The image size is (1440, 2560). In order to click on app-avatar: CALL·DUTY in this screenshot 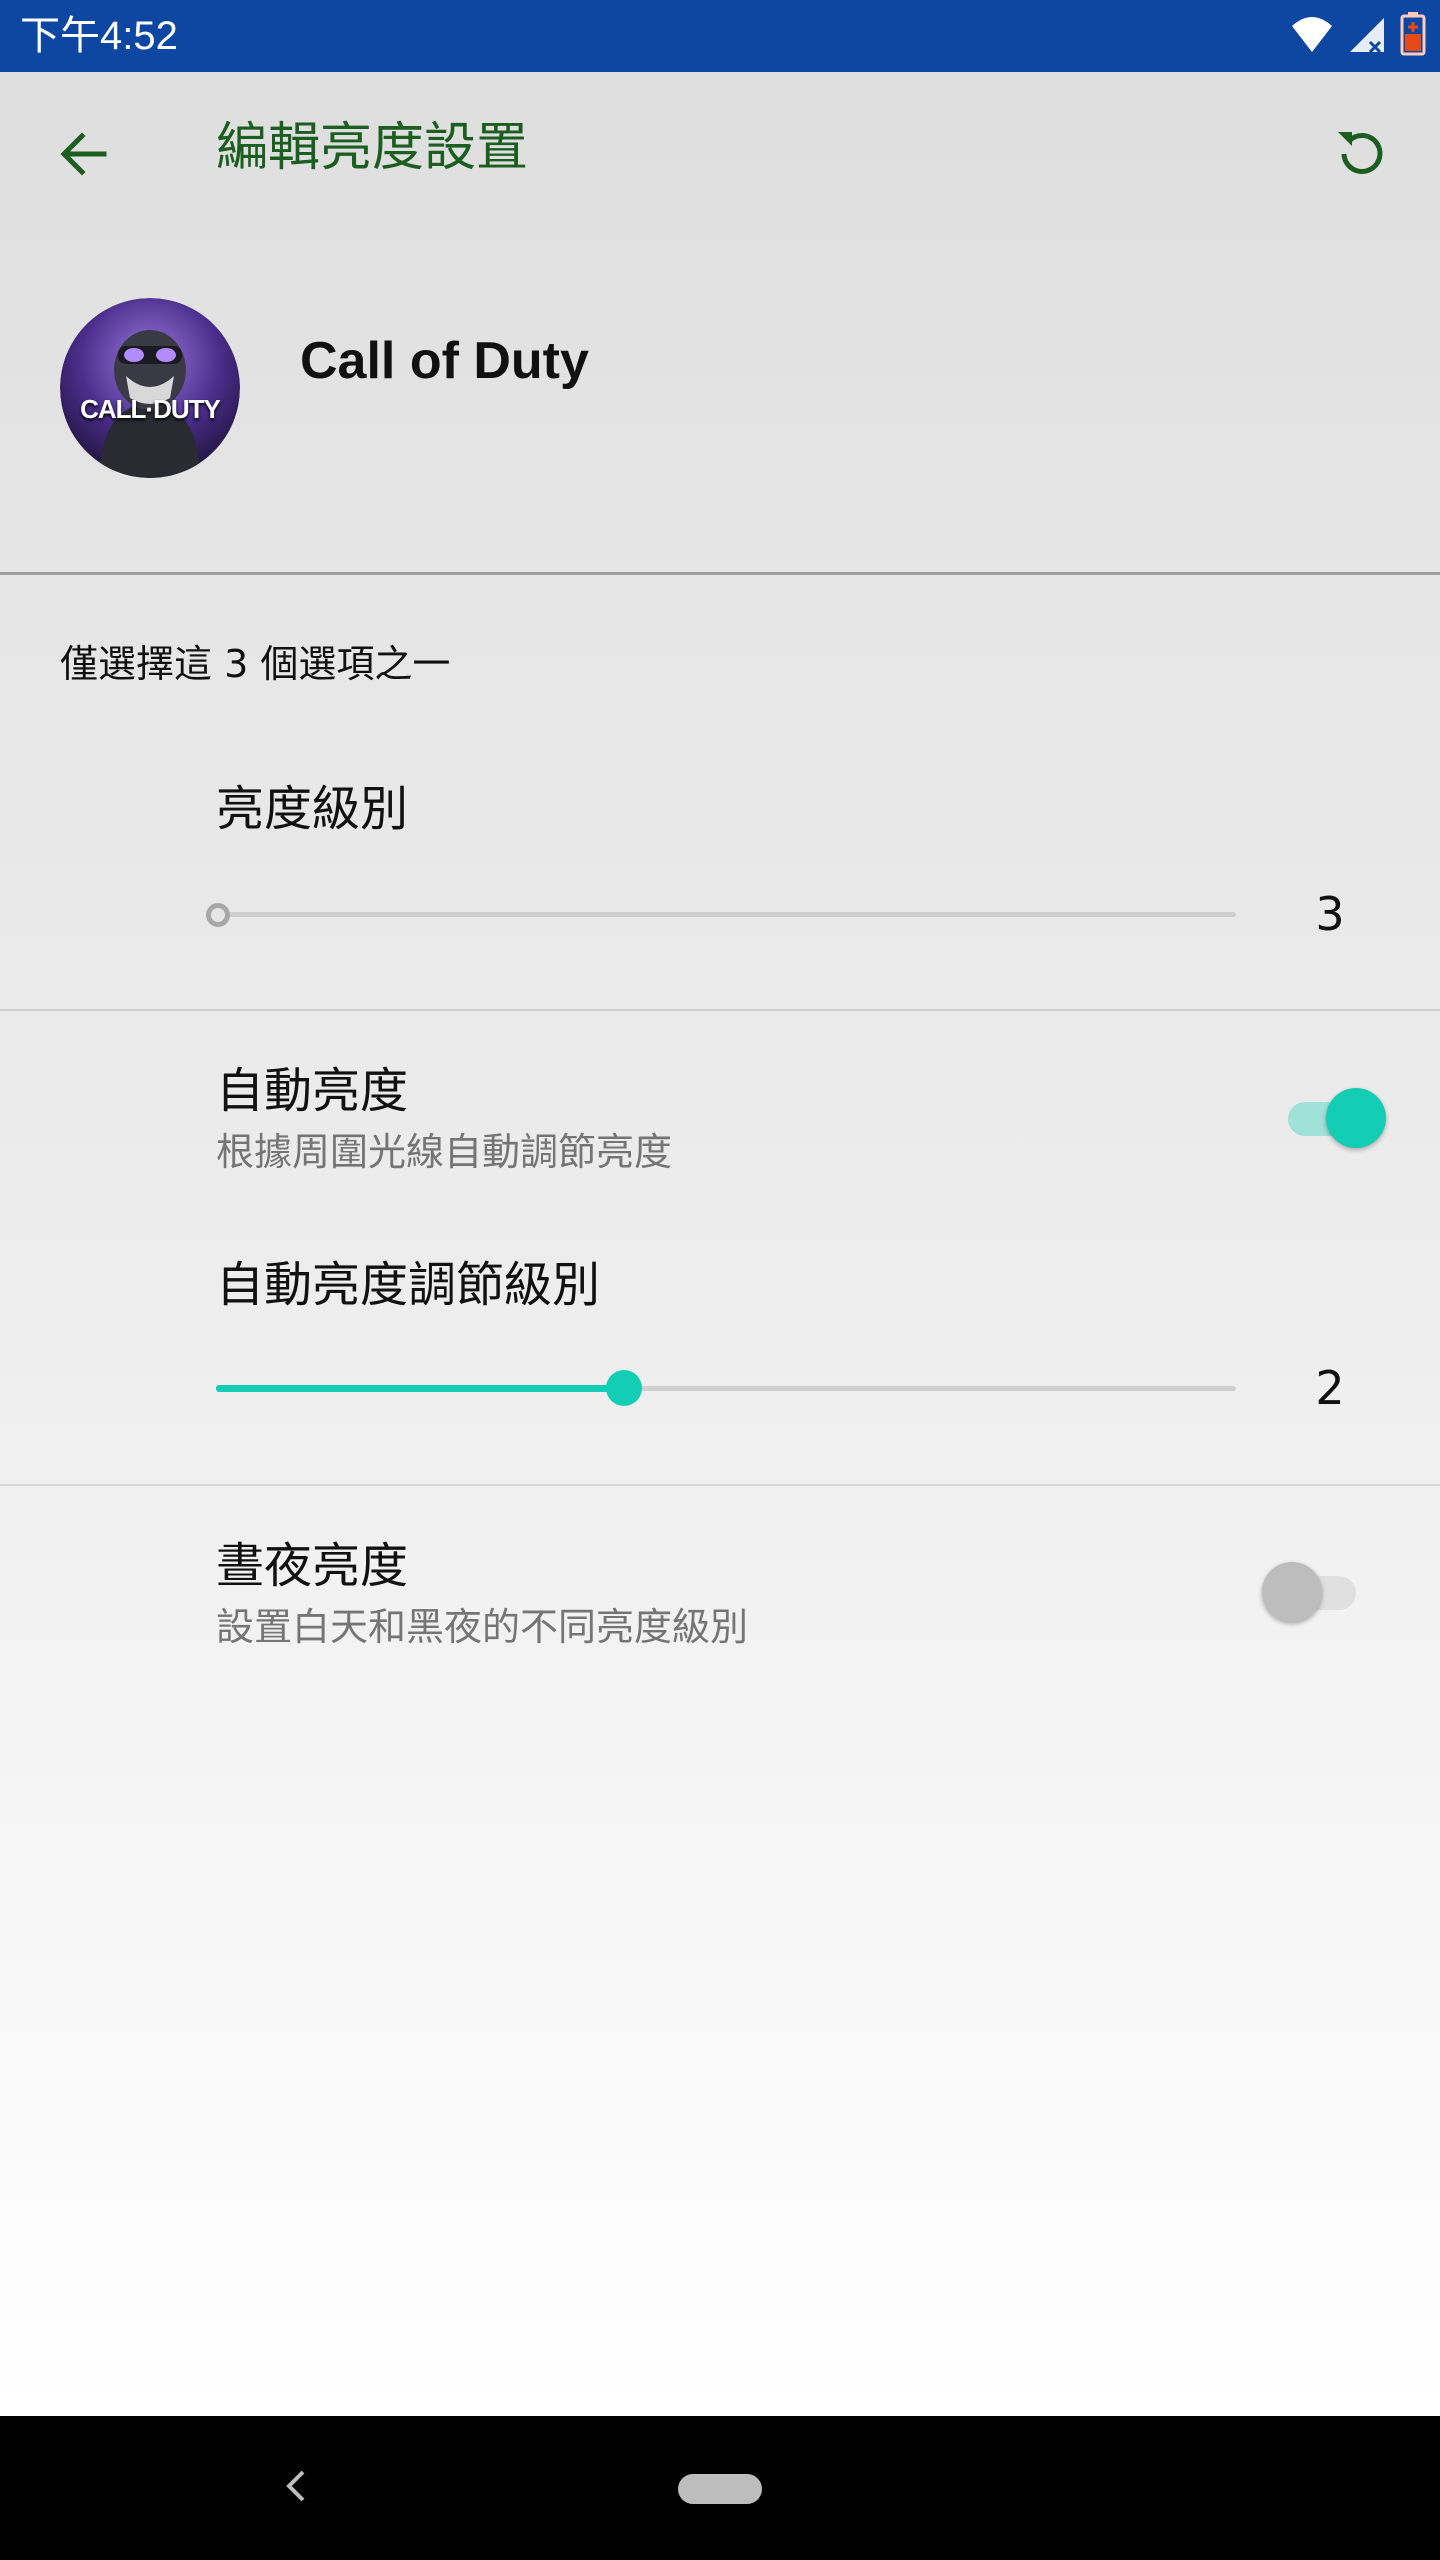, I will do `click(150, 388)`.